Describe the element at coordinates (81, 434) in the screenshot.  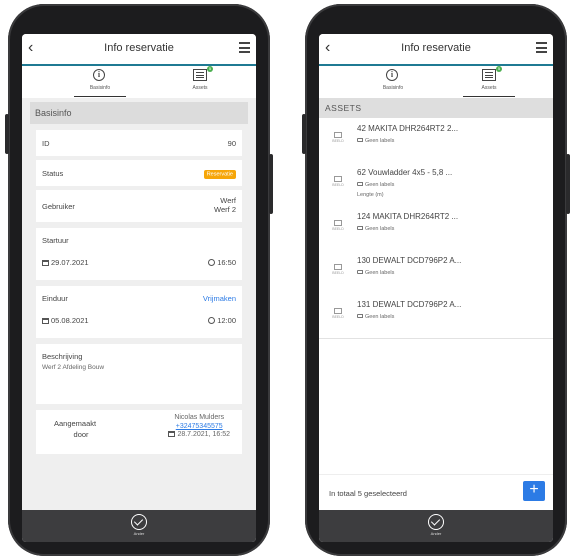
I see `created-label-line2: door` at that location.